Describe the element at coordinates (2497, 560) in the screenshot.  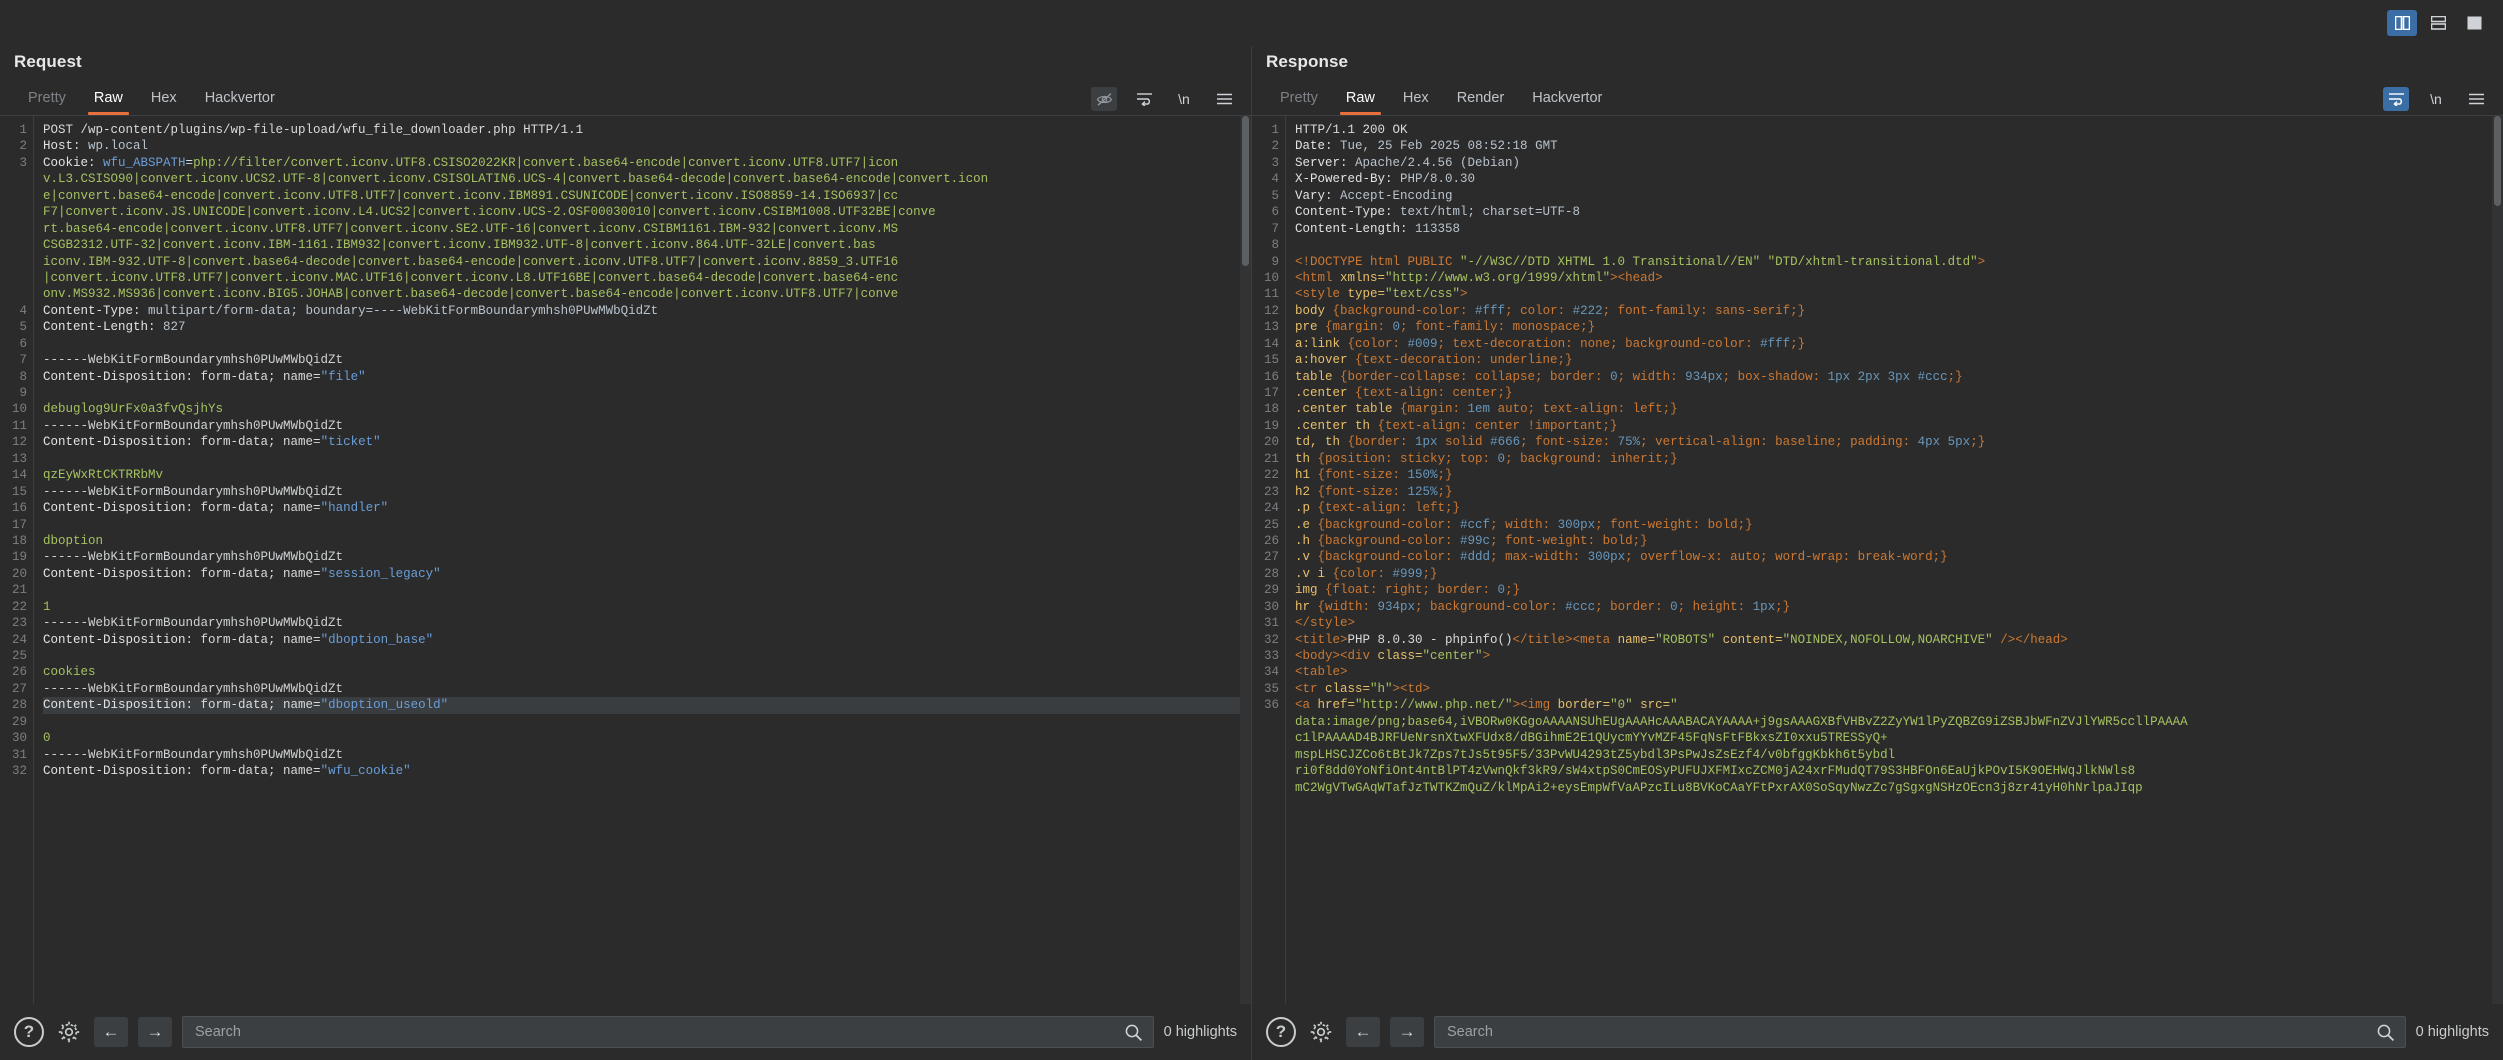
I see `response-vertical-scrollbar` at that location.